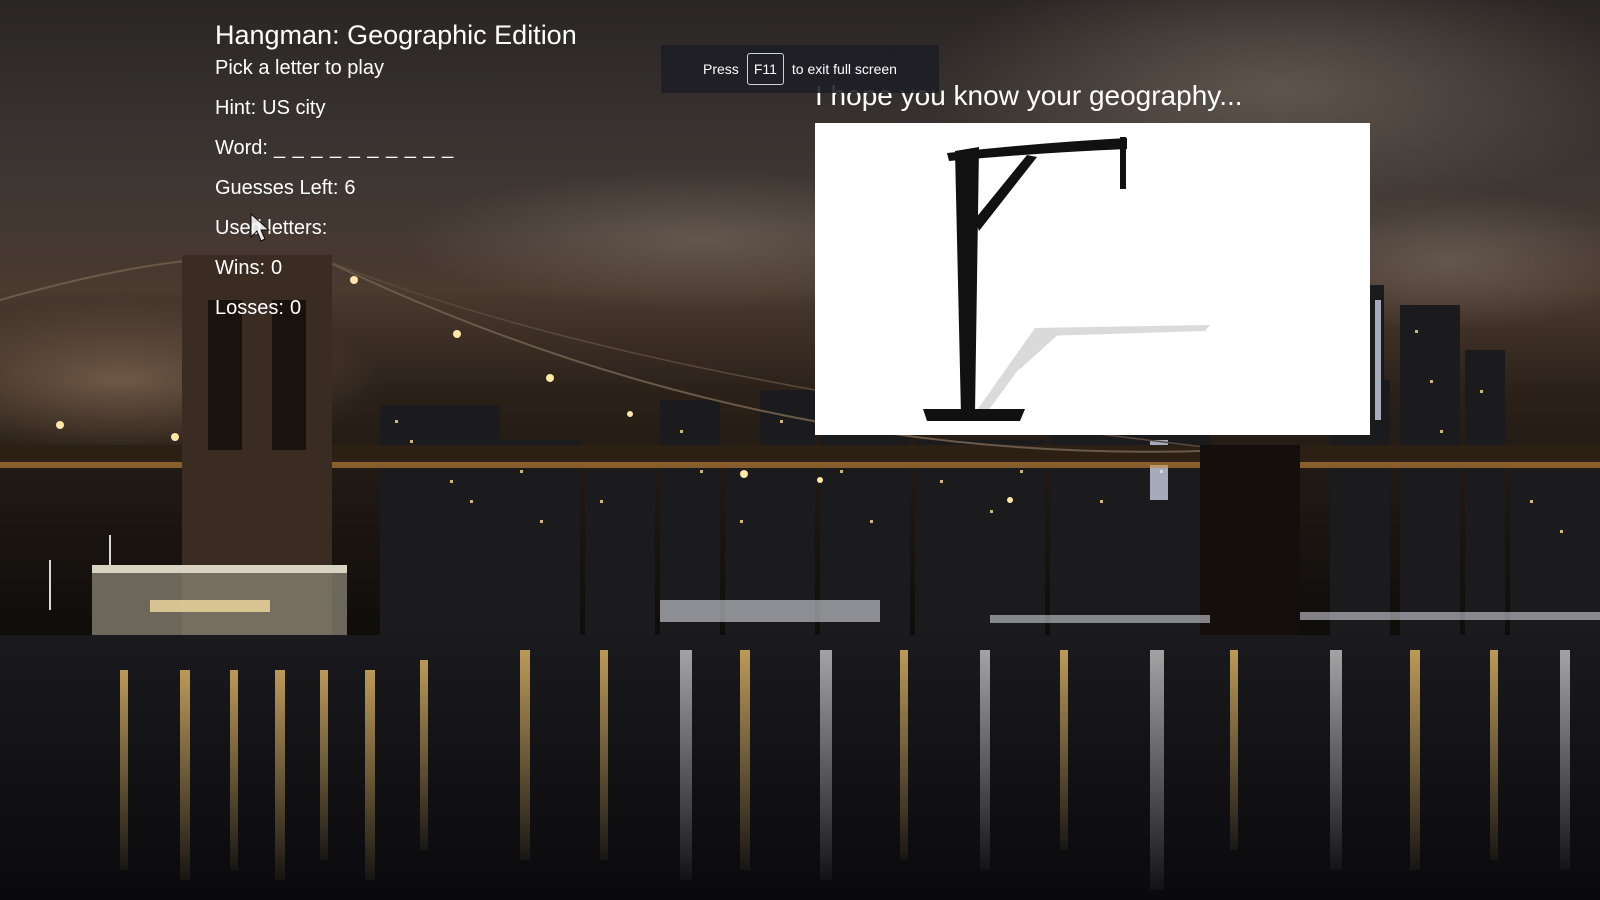 The width and height of the screenshot is (1600, 900). Describe the element at coordinates (241, 148) in the screenshot. I see `word-label: Word:` at that location.